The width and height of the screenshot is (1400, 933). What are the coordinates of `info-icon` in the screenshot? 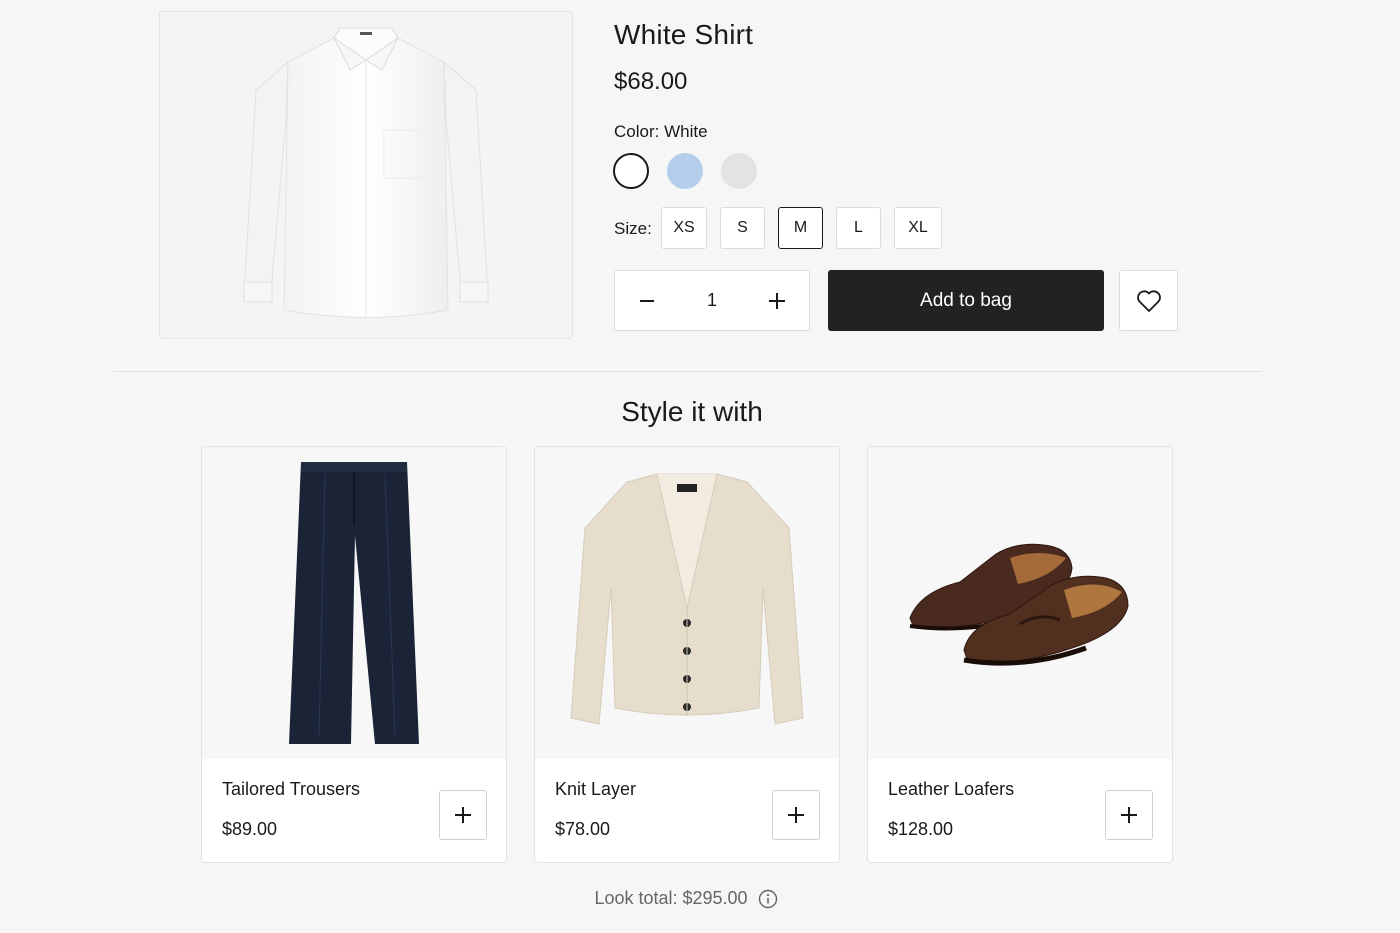 It's located at (768, 899).